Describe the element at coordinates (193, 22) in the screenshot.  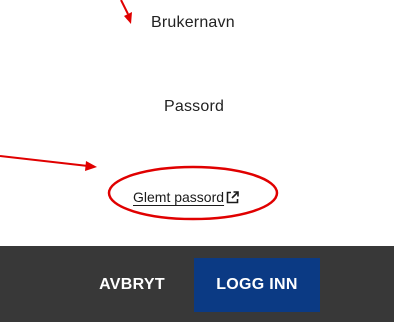
I see `username-label: Brukernavn` at that location.